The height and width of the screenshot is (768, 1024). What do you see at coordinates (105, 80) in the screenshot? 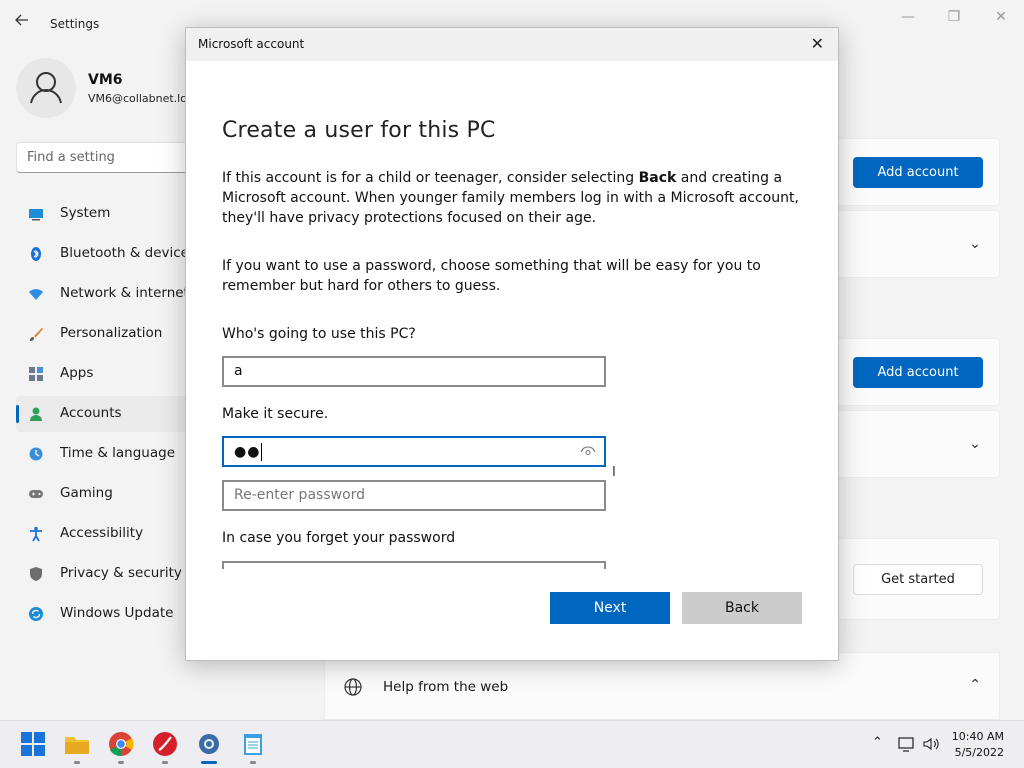
I see `profile-name: VM6` at bounding box center [105, 80].